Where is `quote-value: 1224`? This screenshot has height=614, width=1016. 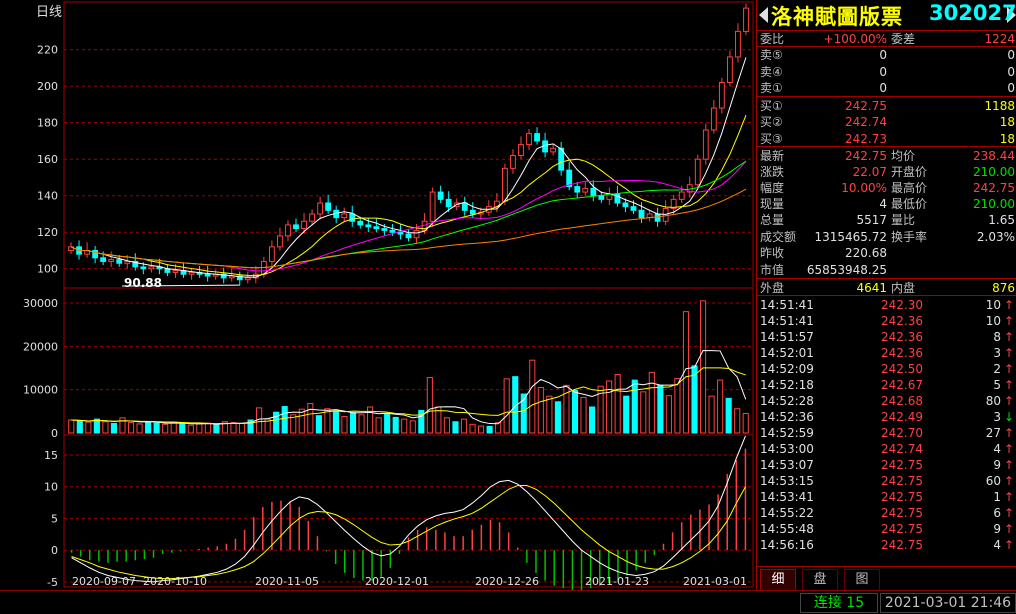 quote-value: 1224 is located at coordinates (999, 39).